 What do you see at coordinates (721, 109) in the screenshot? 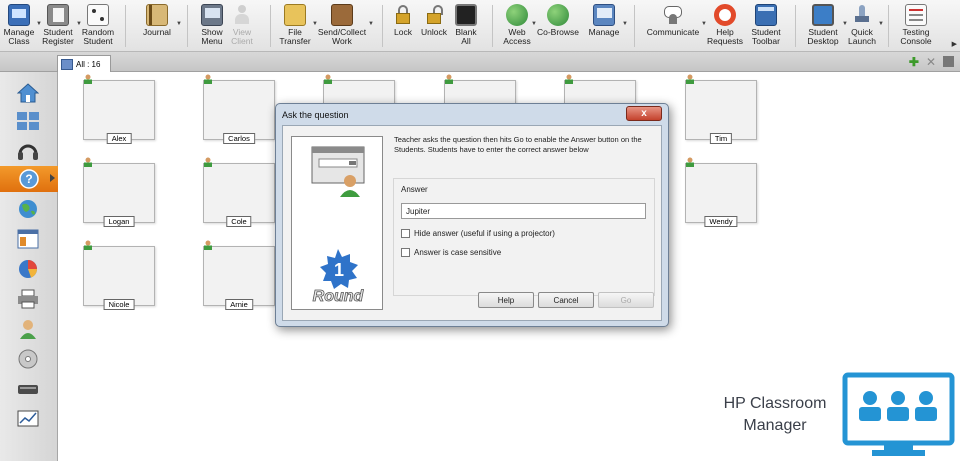
I see `student-tile: Tim` at bounding box center [721, 109].